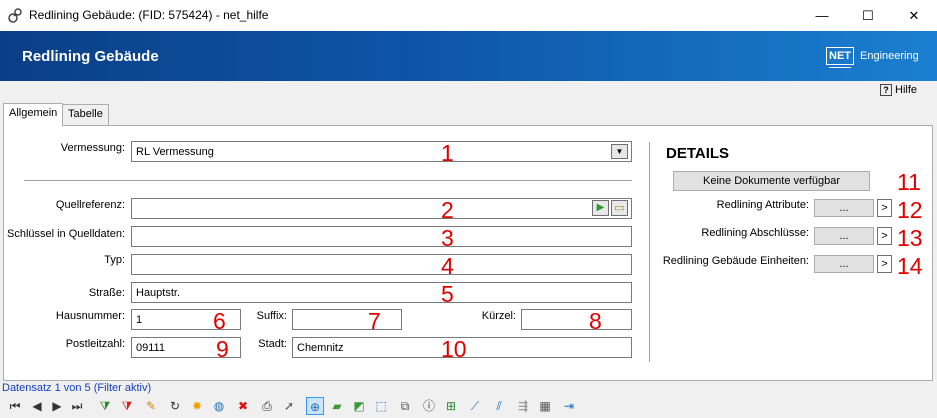 The width and height of the screenshot is (937, 418). I want to click on tab-allgemein: Allgemein, so click(33, 114).